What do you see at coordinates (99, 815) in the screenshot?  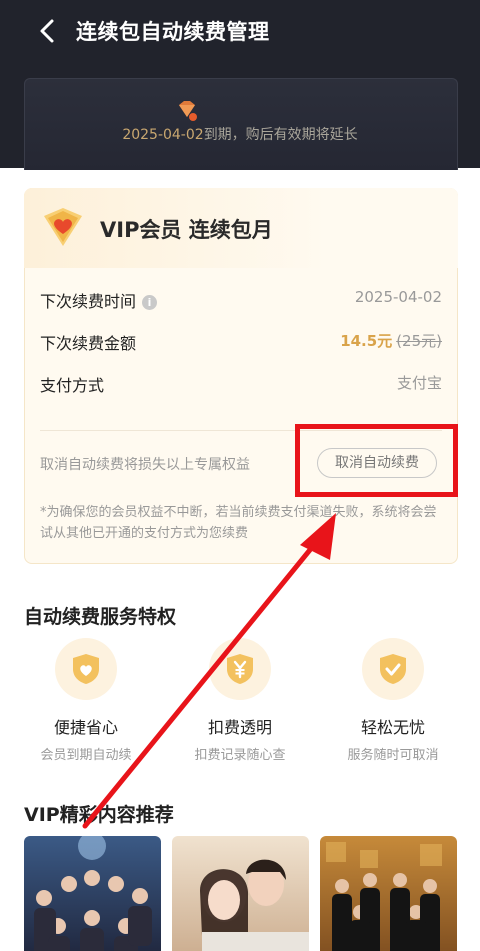 I see `recommend-title: VIP精彩内容推荐` at bounding box center [99, 815].